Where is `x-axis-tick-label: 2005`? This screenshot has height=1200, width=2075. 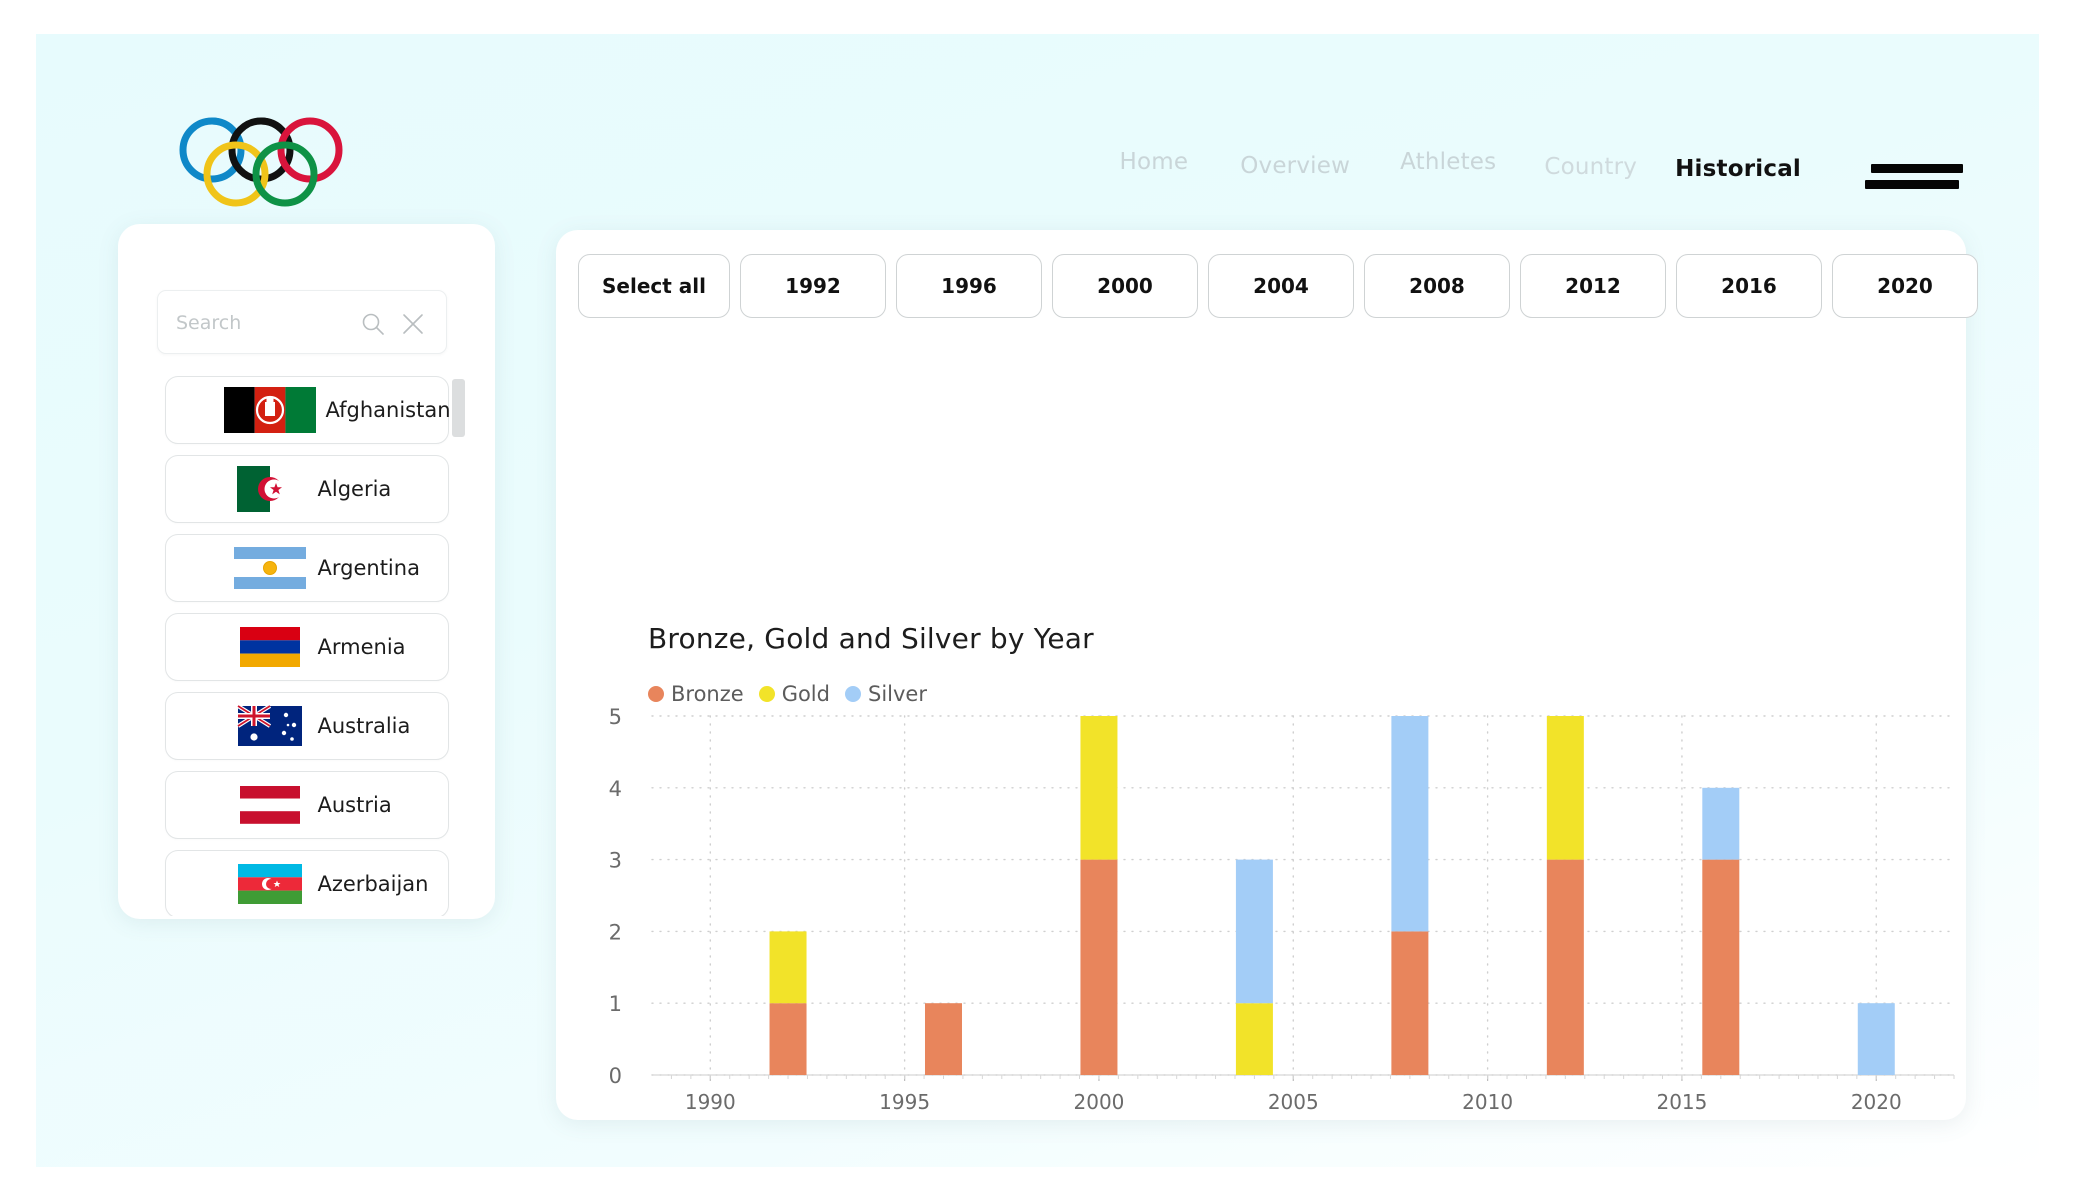
x-axis-tick-label: 2005 is located at coordinates (1293, 1102).